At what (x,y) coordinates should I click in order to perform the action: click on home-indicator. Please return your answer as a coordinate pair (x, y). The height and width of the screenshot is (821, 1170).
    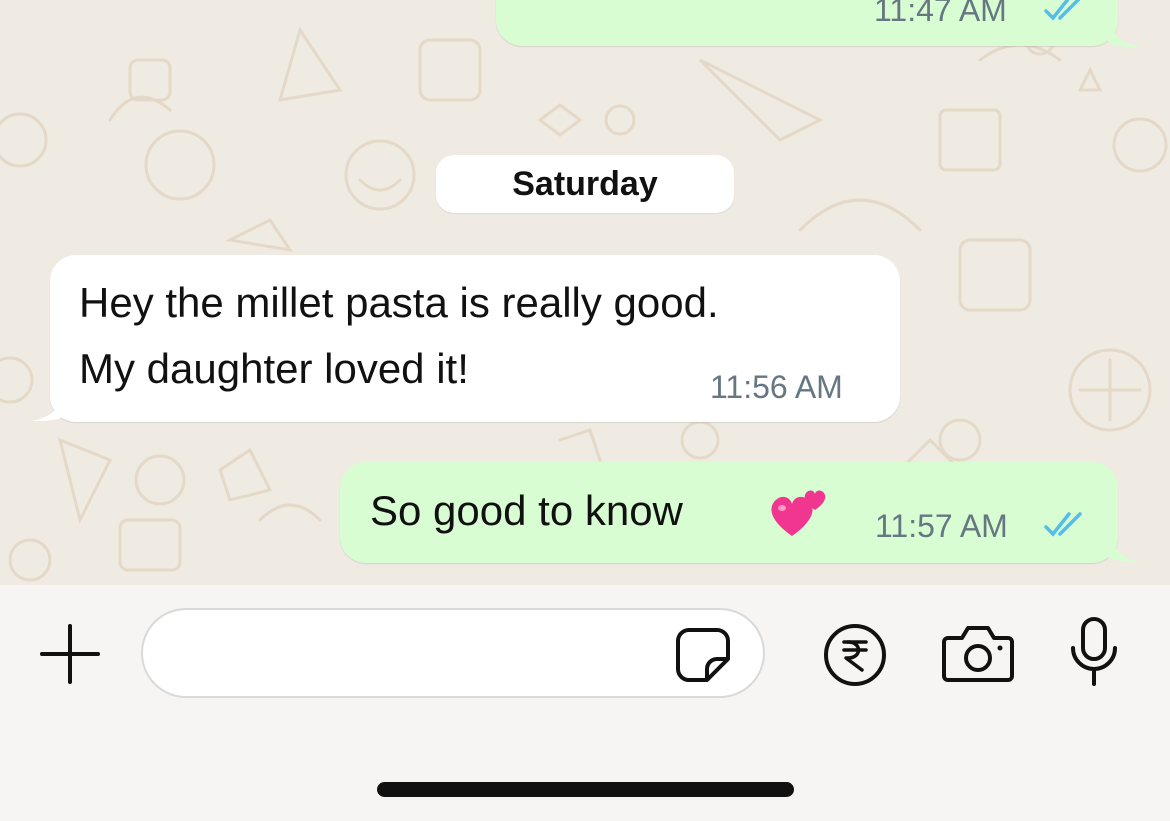
    Looking at the image, I should click on (585, 789).